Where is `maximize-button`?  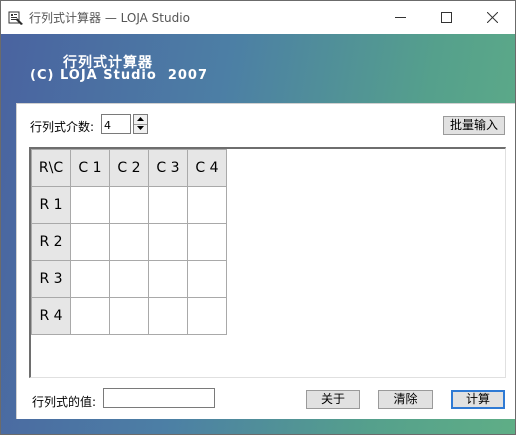
maximize-button is located at coordinates (446, 17).